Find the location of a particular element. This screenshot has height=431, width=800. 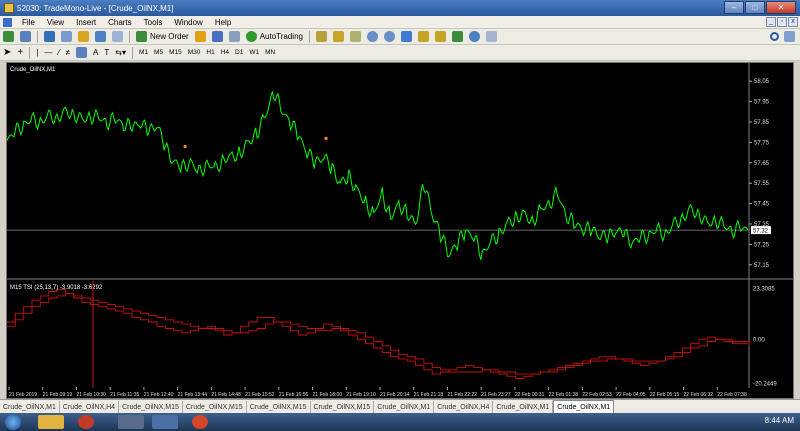

autoscroll-button is located at coordinates (440, 36).